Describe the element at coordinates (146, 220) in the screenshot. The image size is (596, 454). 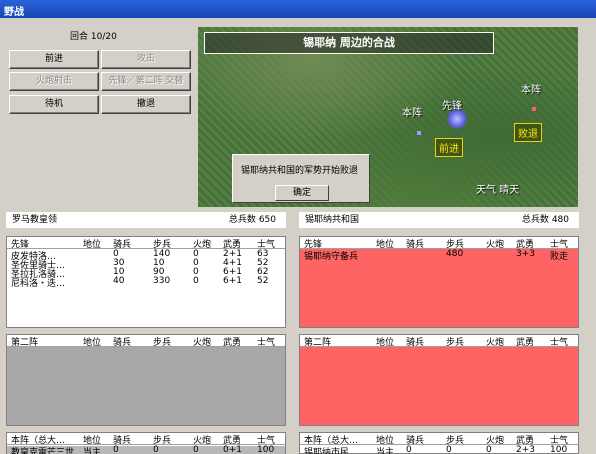
I see `left-side-header: 罗马教皇领 总兵数 650` at that location.